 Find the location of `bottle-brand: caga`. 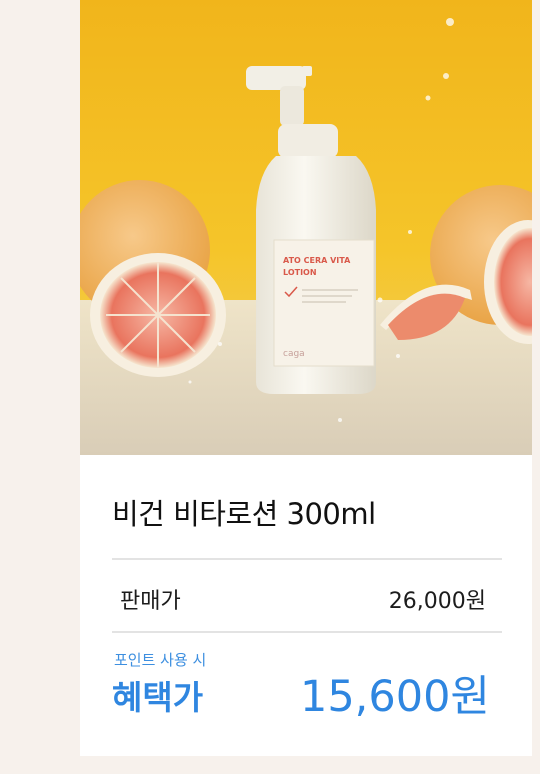

bottle-brand: caga is located at coordinates (294, 354).